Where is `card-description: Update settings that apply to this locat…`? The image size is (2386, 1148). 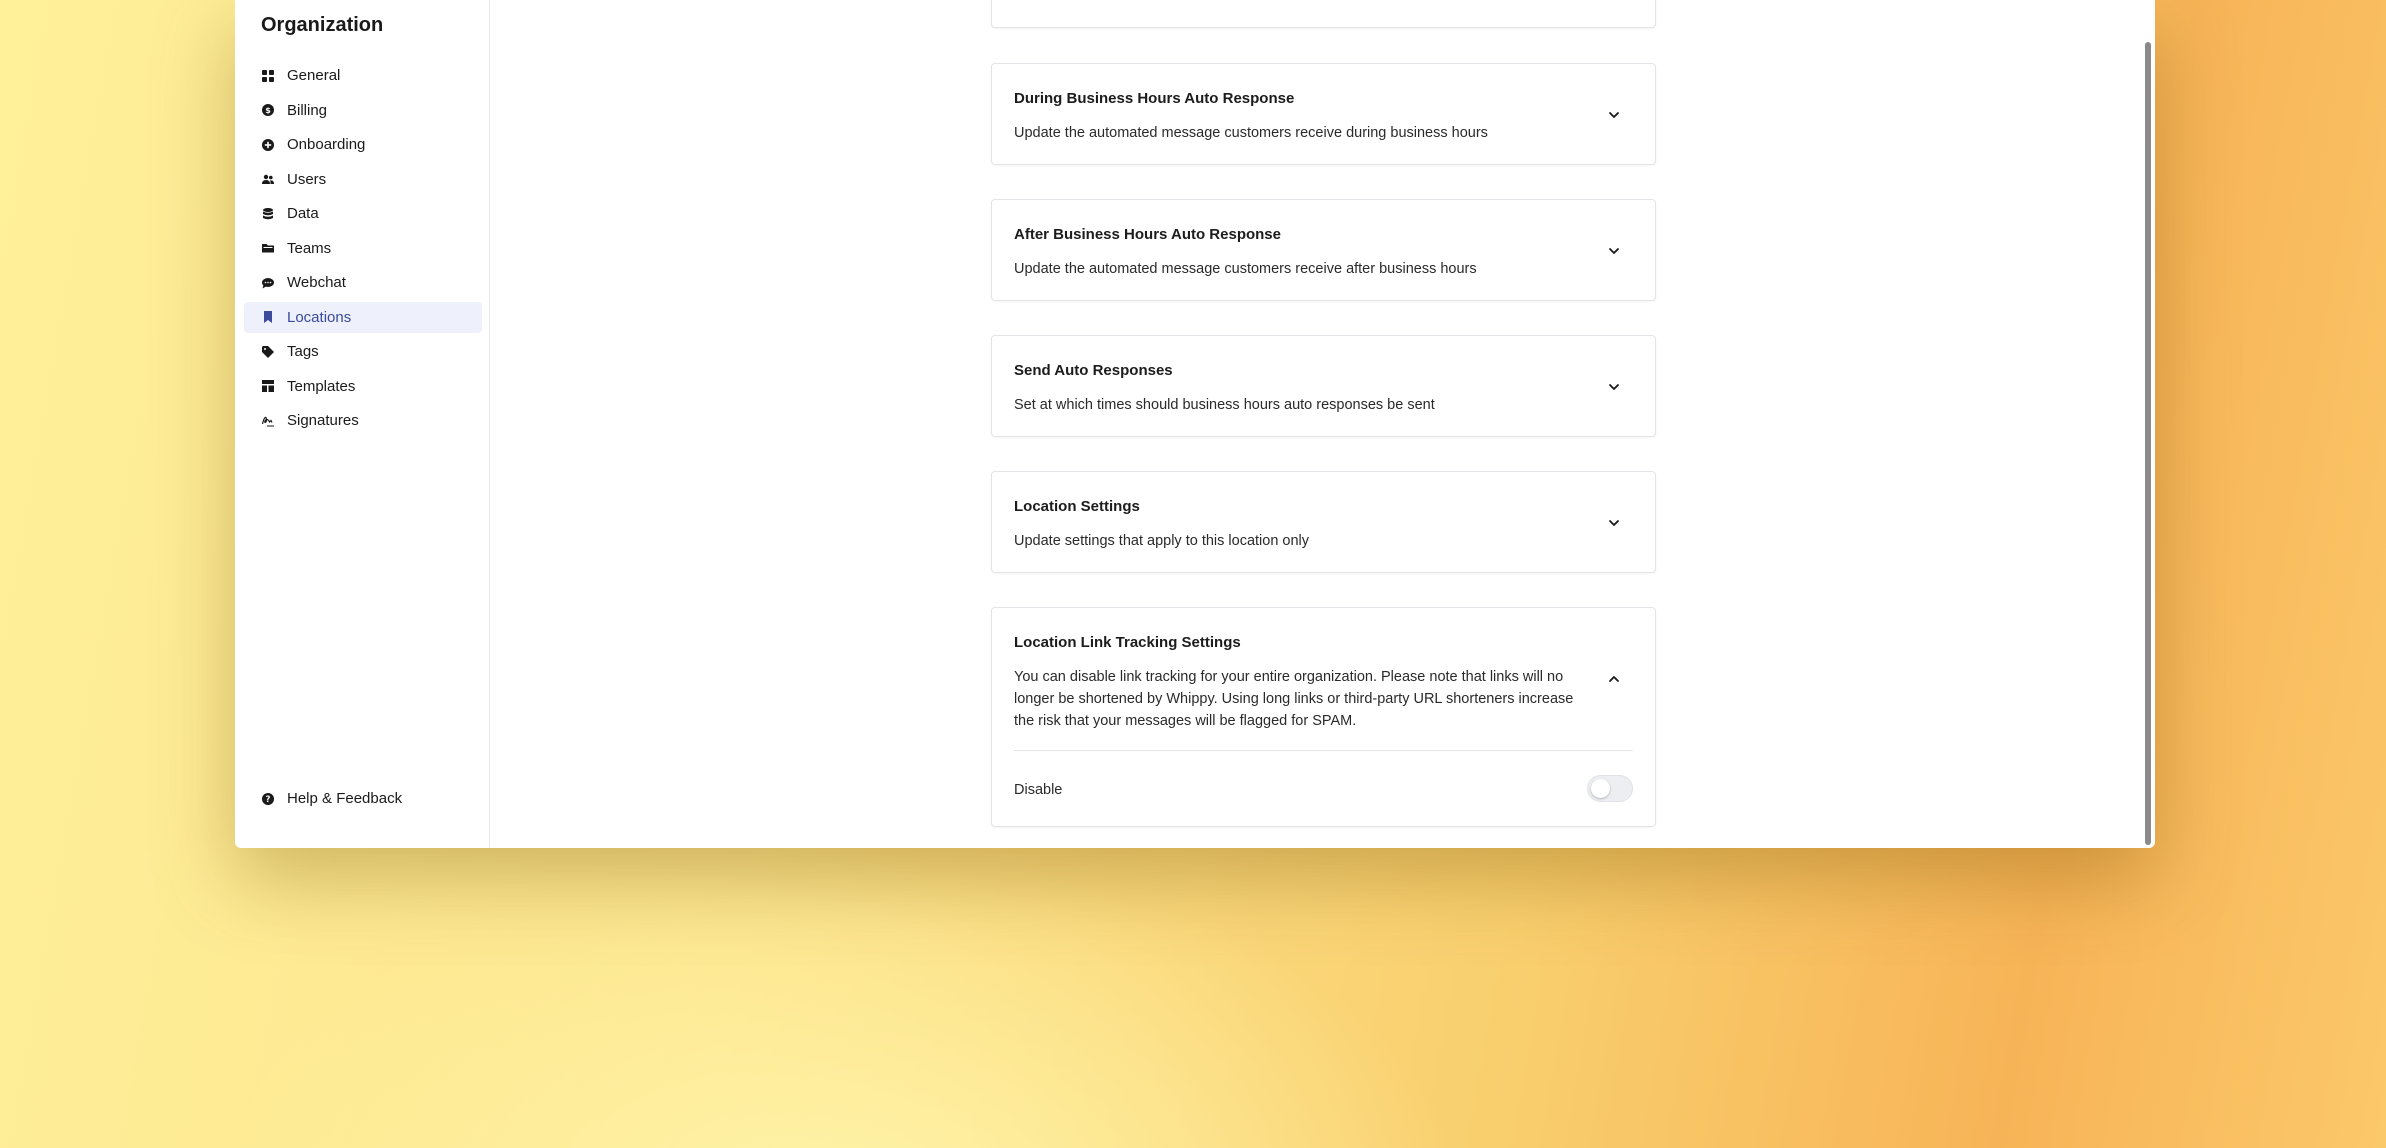 card-description: Update settings that apply to this locat… is located at coordinates (1162, 541).